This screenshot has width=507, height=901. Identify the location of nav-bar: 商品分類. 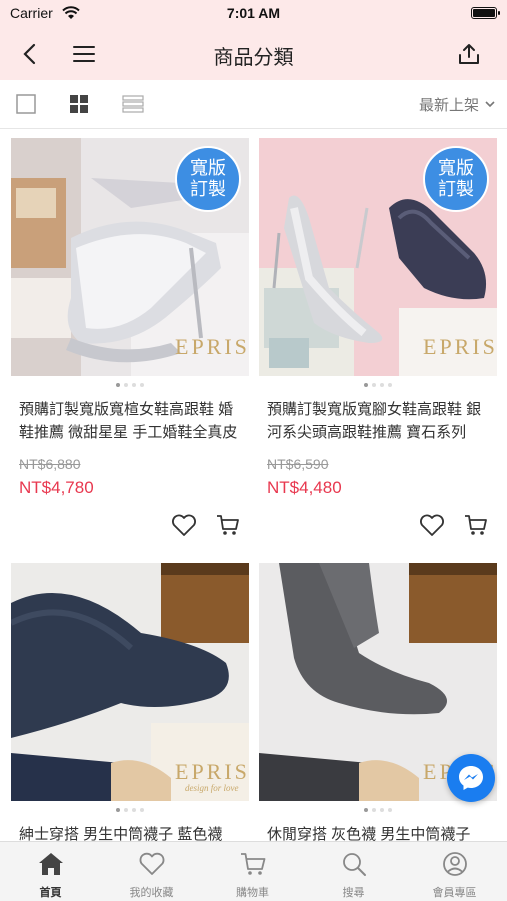
(253, 54).